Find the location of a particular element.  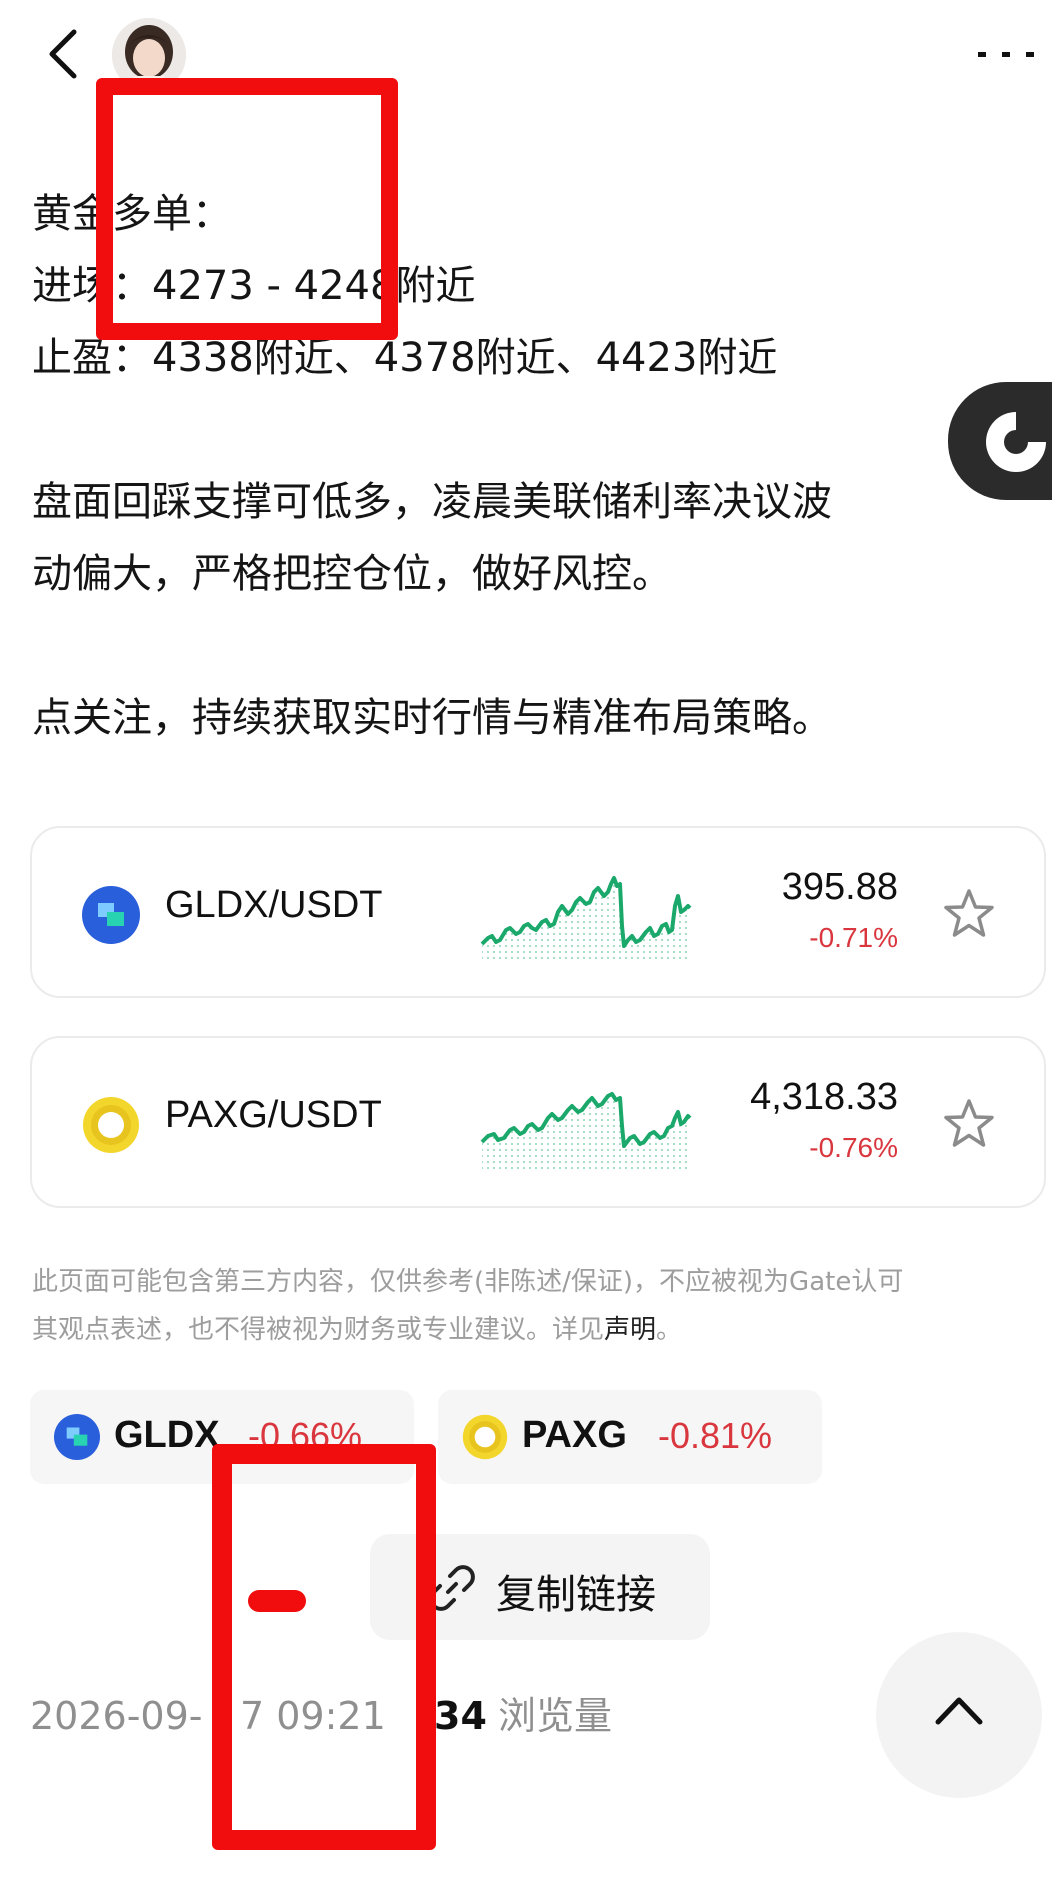

disclaimer-end: 。 is located at coordinates (669, 1330).